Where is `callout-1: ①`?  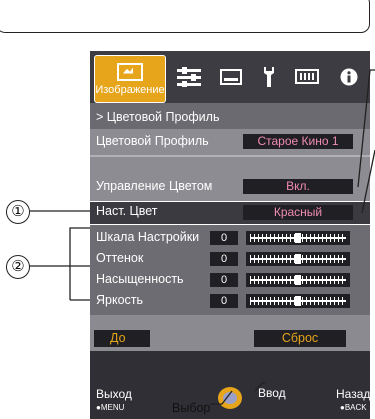
callout-1: ① is located at coordinates (18, 212).